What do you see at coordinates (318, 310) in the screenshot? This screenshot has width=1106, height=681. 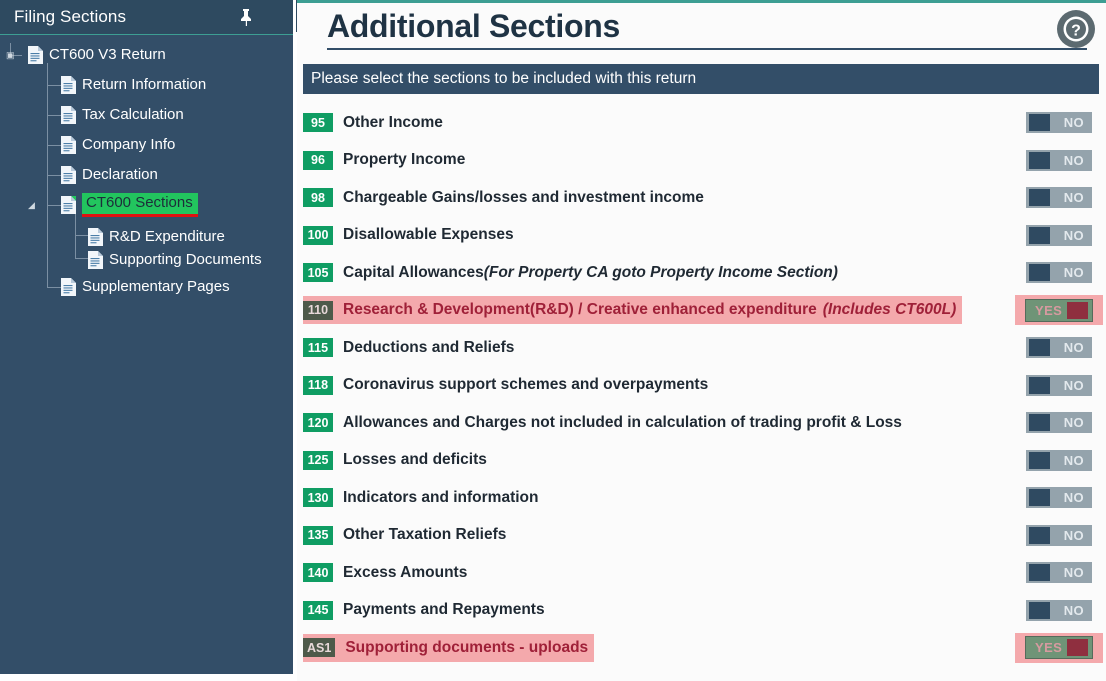 I see `section-code-badge: 110` at bounding box center [318, 310].